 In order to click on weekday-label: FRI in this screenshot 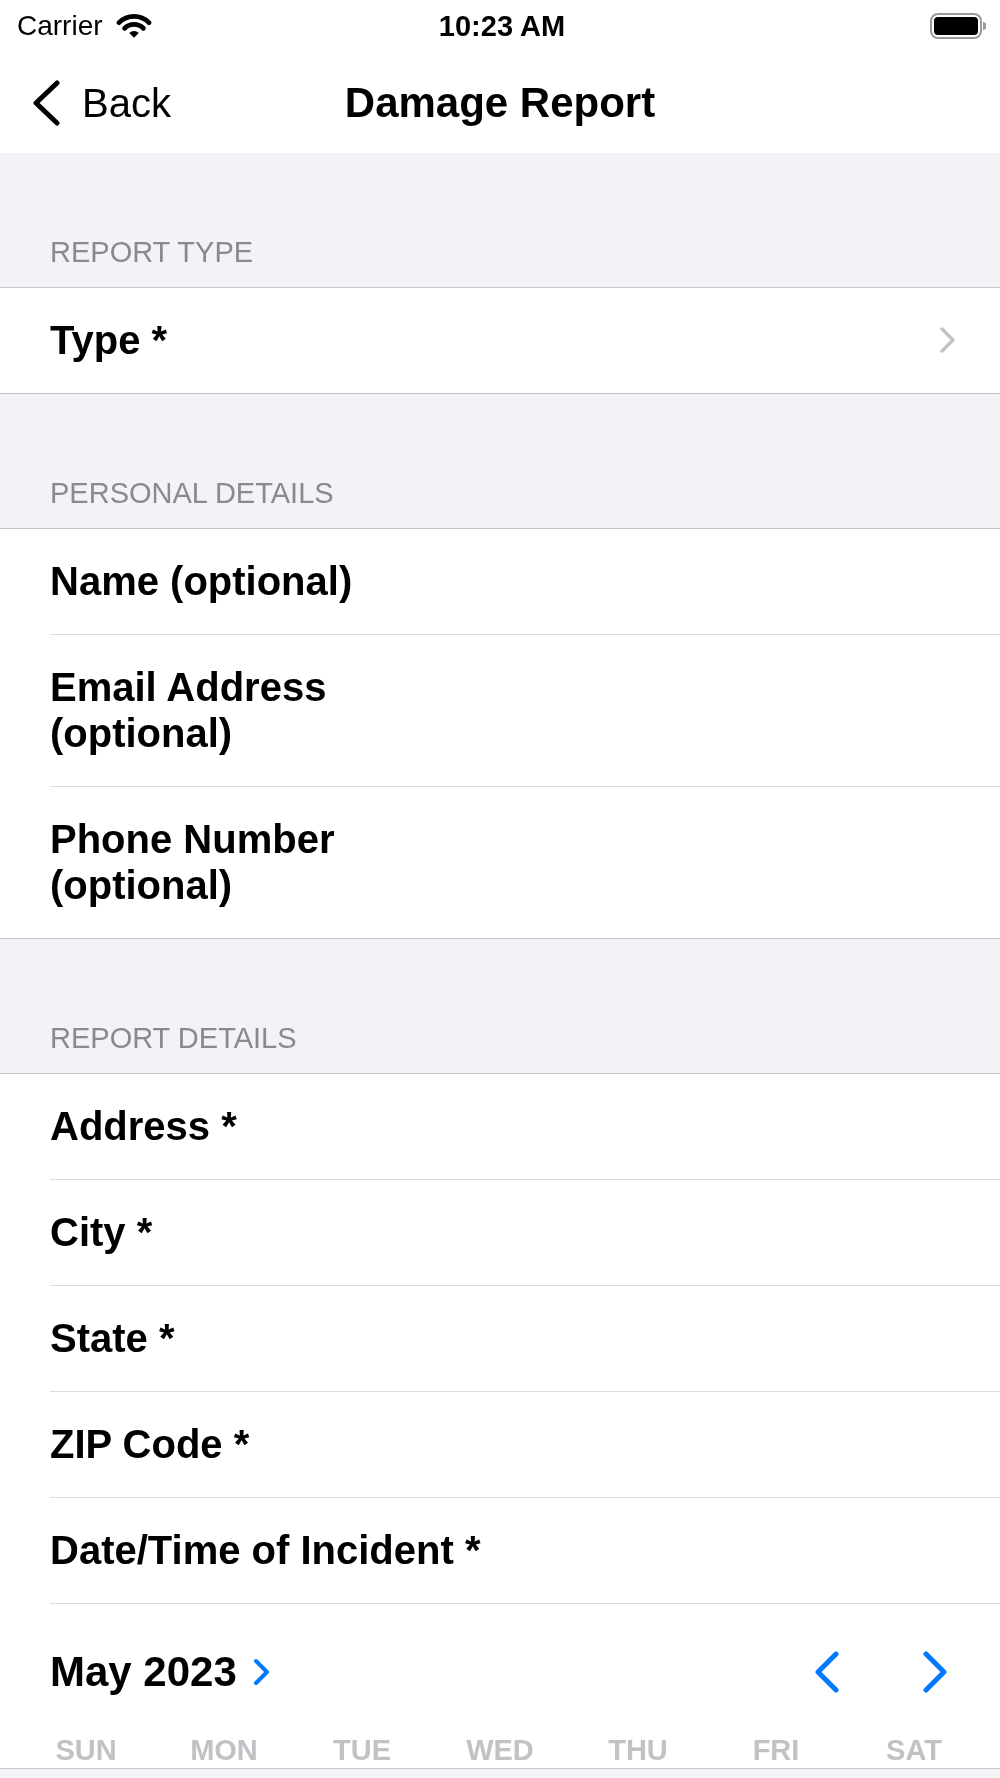, I will do `click(776, 1750)`.